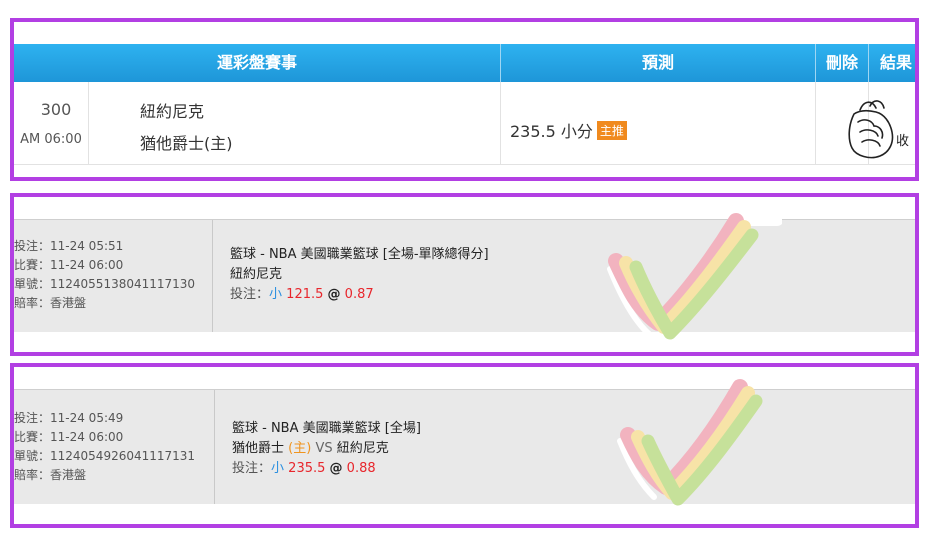 Image resolution: width=932 pixels, height=540 pixels. I want to click on prediction: 235.5 小分 主推, so click(568, 130).